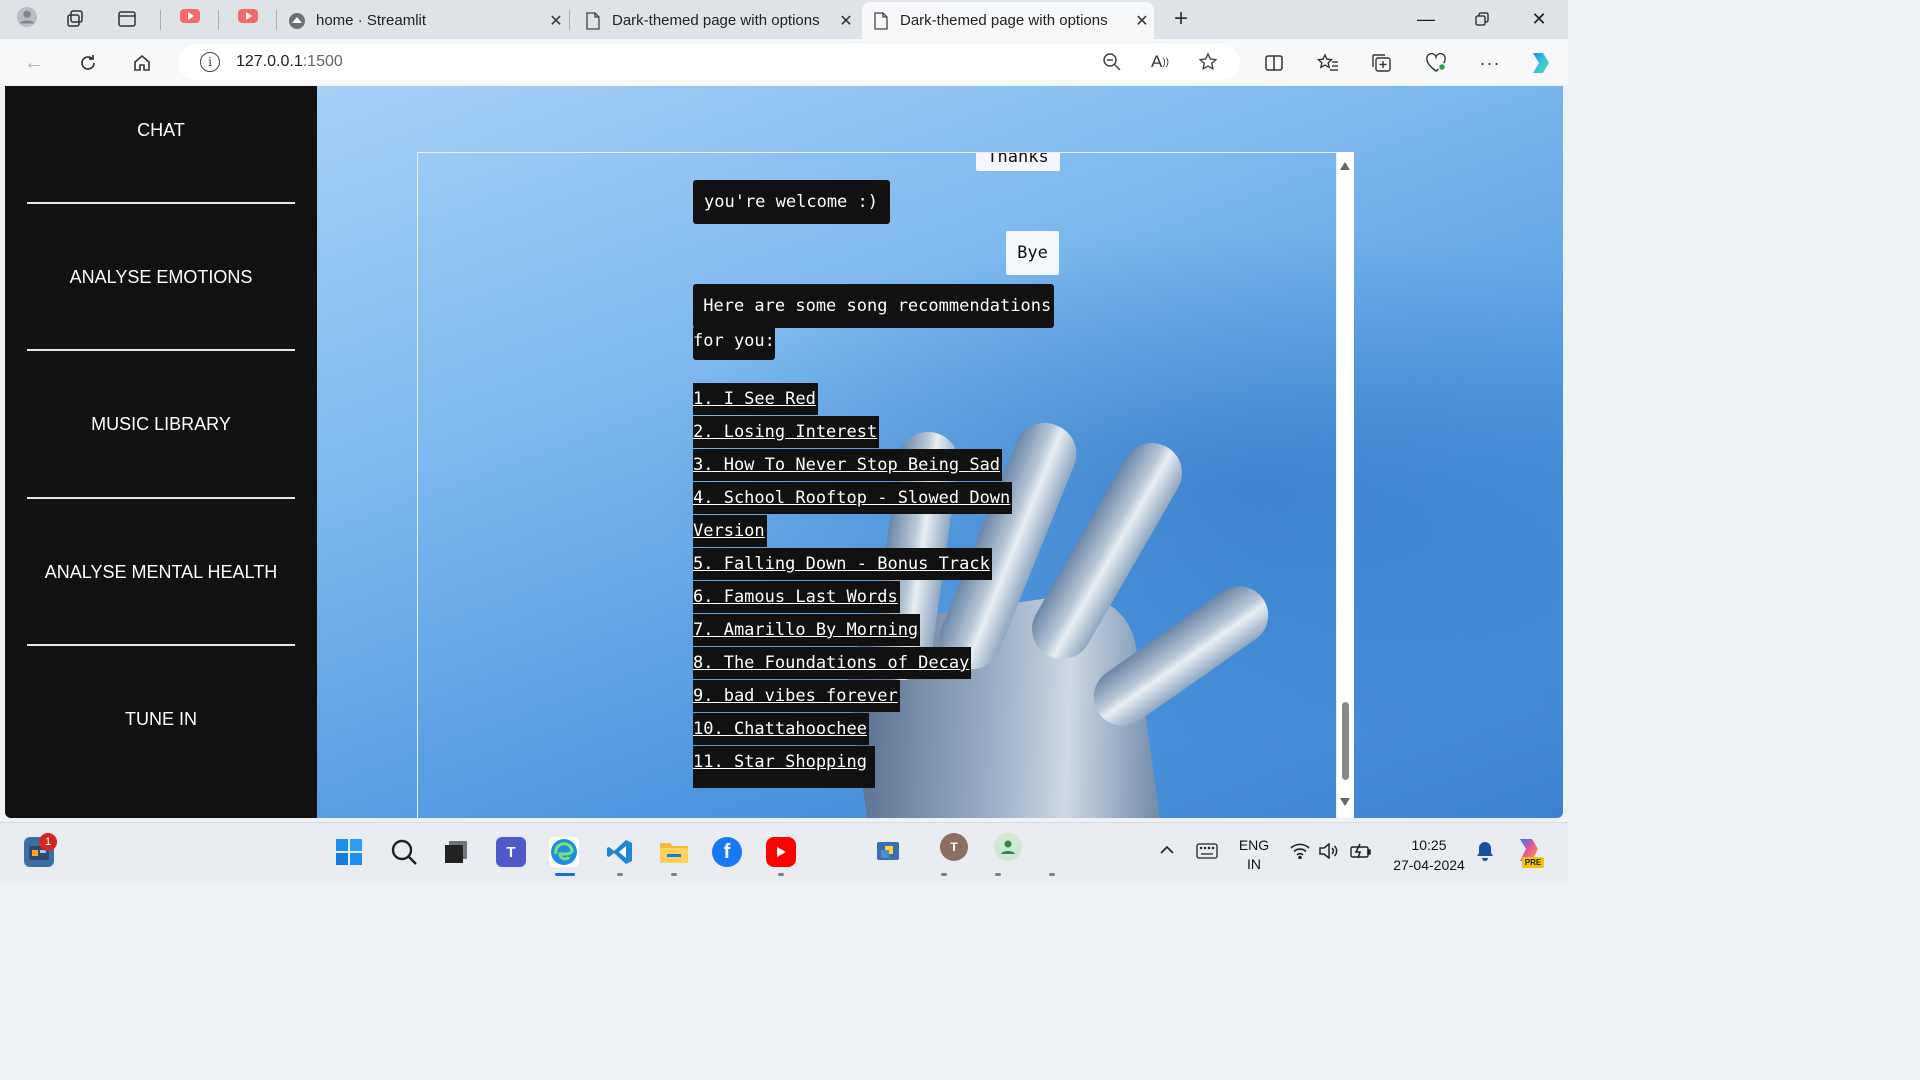  What do you see at coordinates (730, 531) in the screenshot?
I see `song-link-continuation: Version` at bounding box center [730, 531].